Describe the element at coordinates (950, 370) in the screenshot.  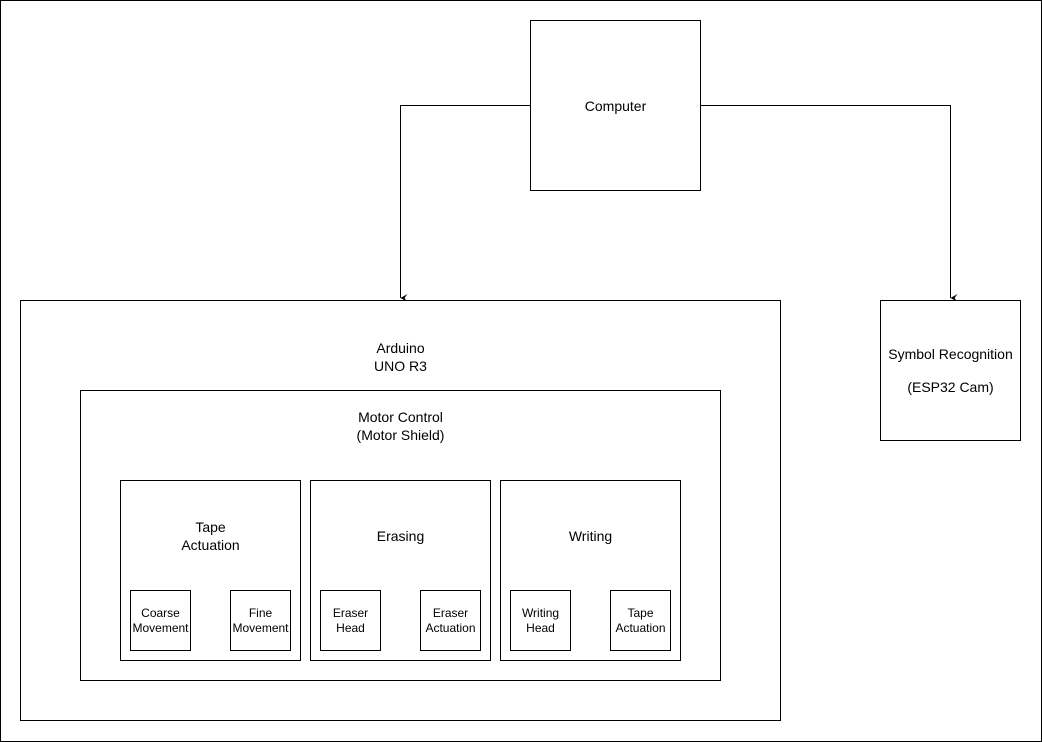
I see `symbol-recognition-node: Symbol Recognition (ESP32 Cam)` at that location.